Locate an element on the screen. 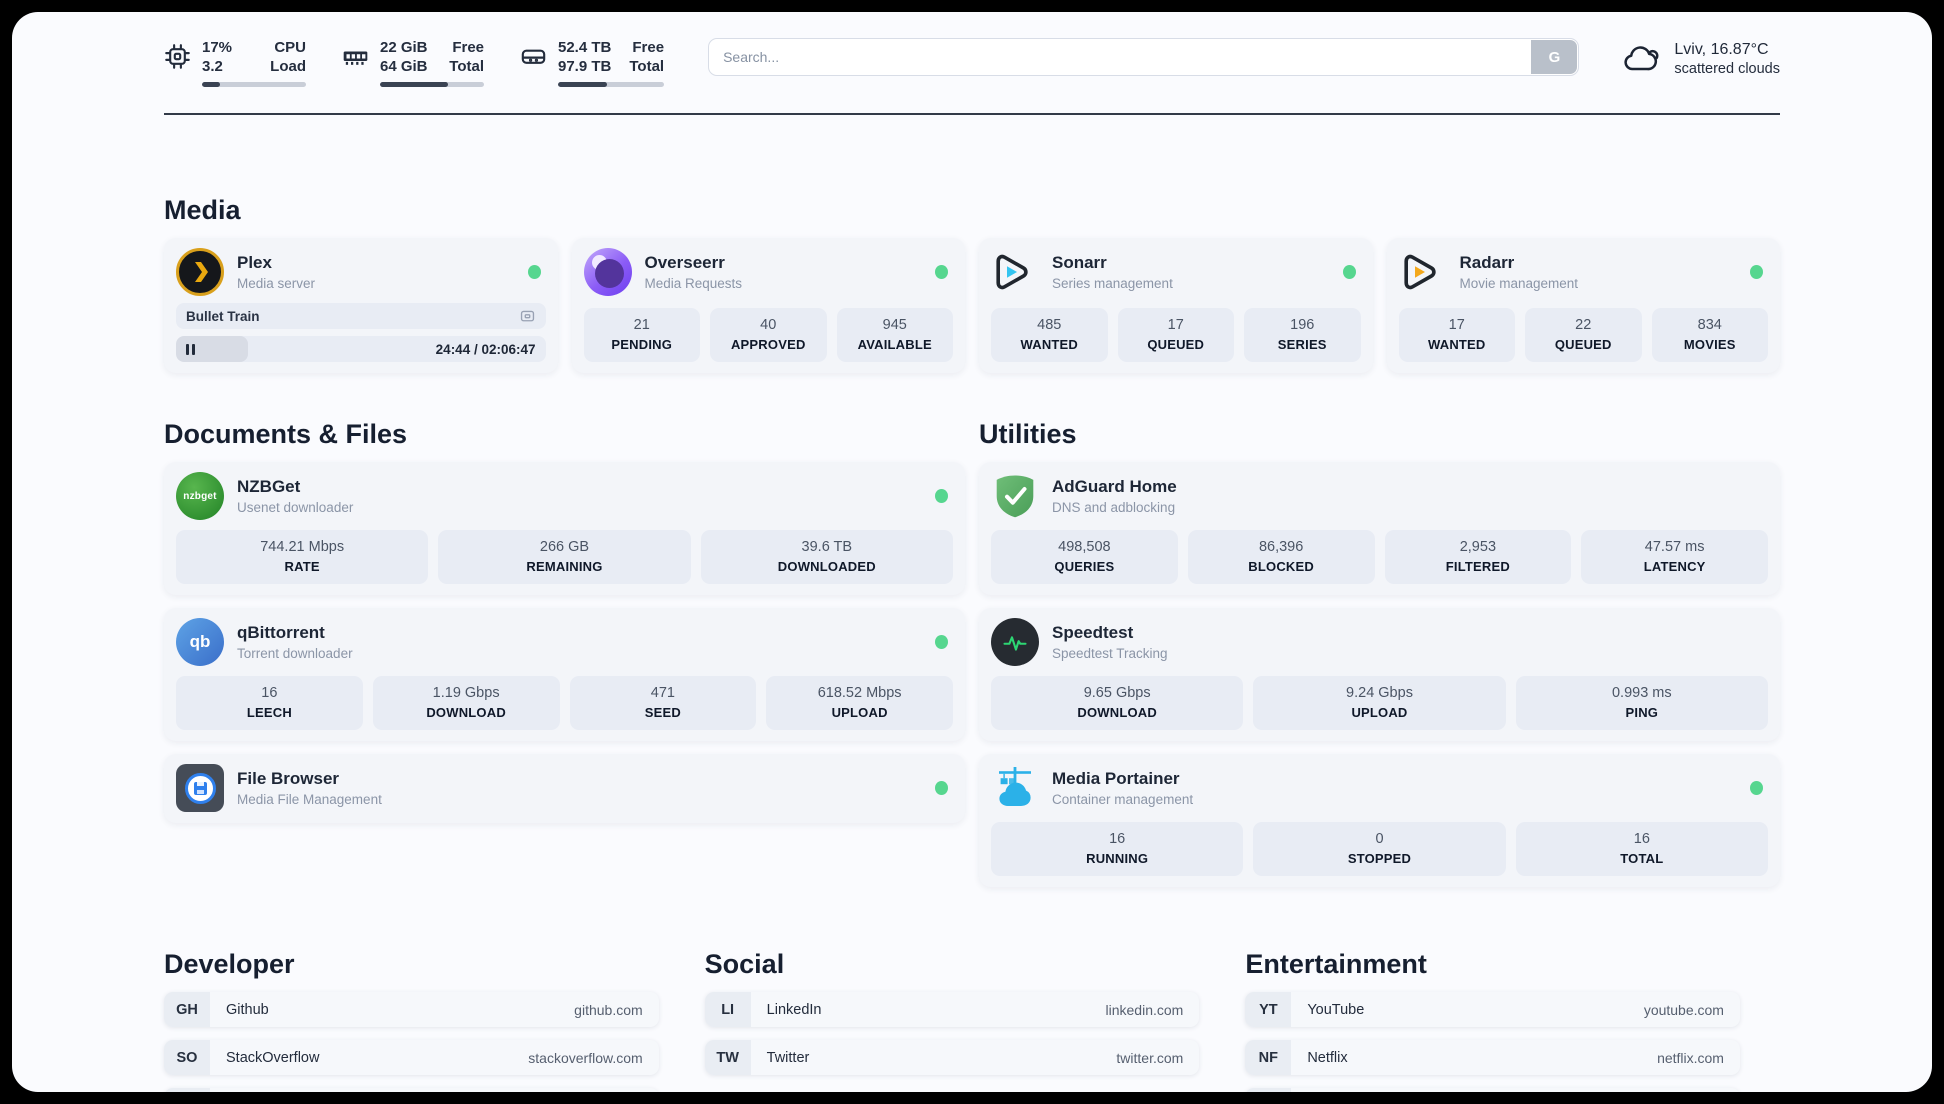 This screenshot has width=1944, height=1104. bookmark-url: youtube.com is located at coordinates (1683, 1009).